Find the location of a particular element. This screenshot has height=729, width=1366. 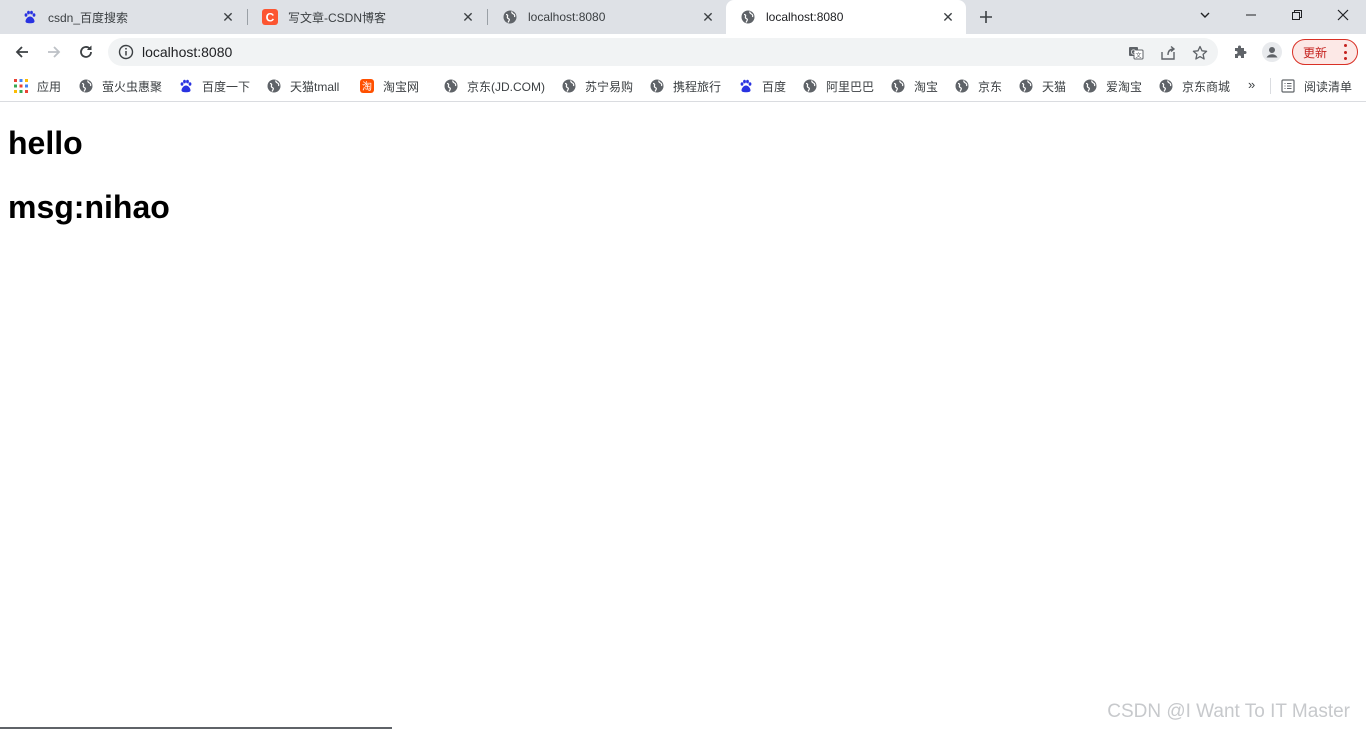

tab-search-button is located at coordinates (1205, 15).